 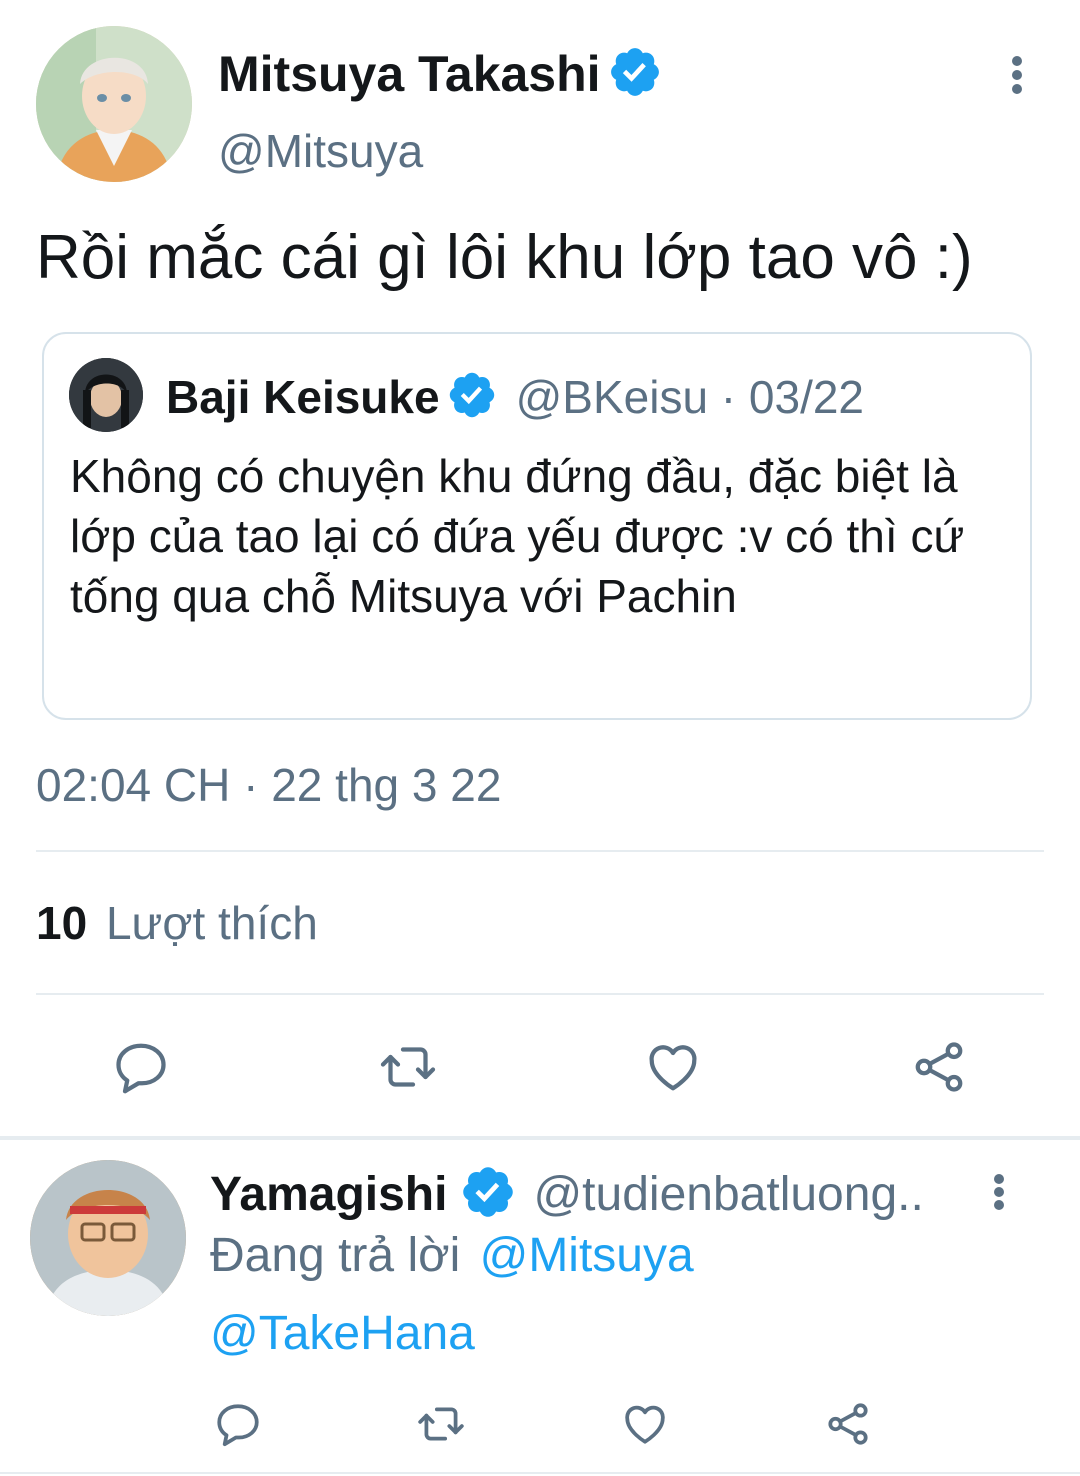 I want to click on reply-author-avatar, so click(x=108, y=1238).